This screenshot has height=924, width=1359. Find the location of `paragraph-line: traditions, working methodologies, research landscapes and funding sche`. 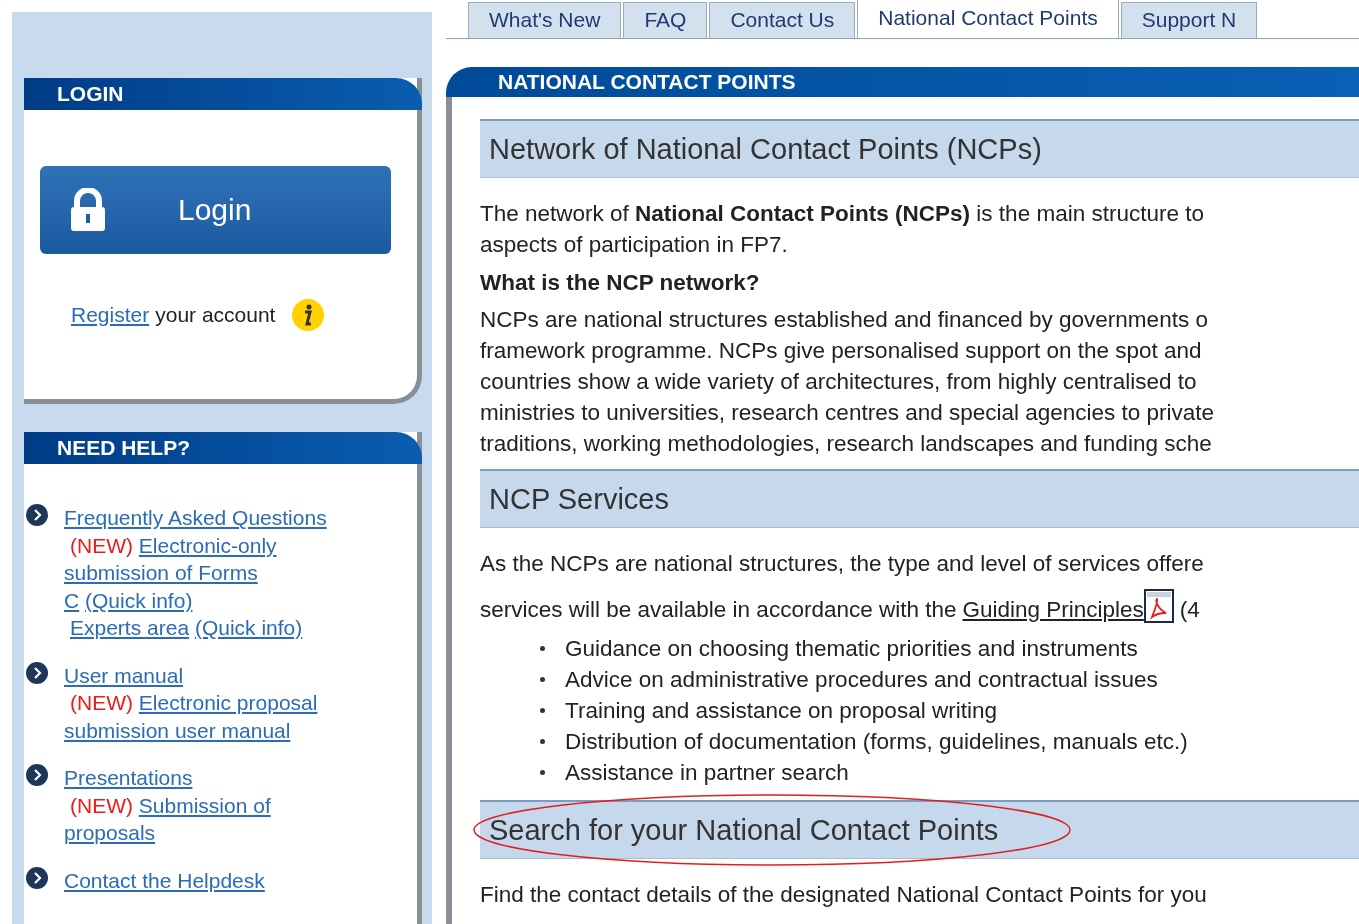

paragraph-line: traditions, working methodologies, research landscapes and funding sche is located at coordinates (846, 444).